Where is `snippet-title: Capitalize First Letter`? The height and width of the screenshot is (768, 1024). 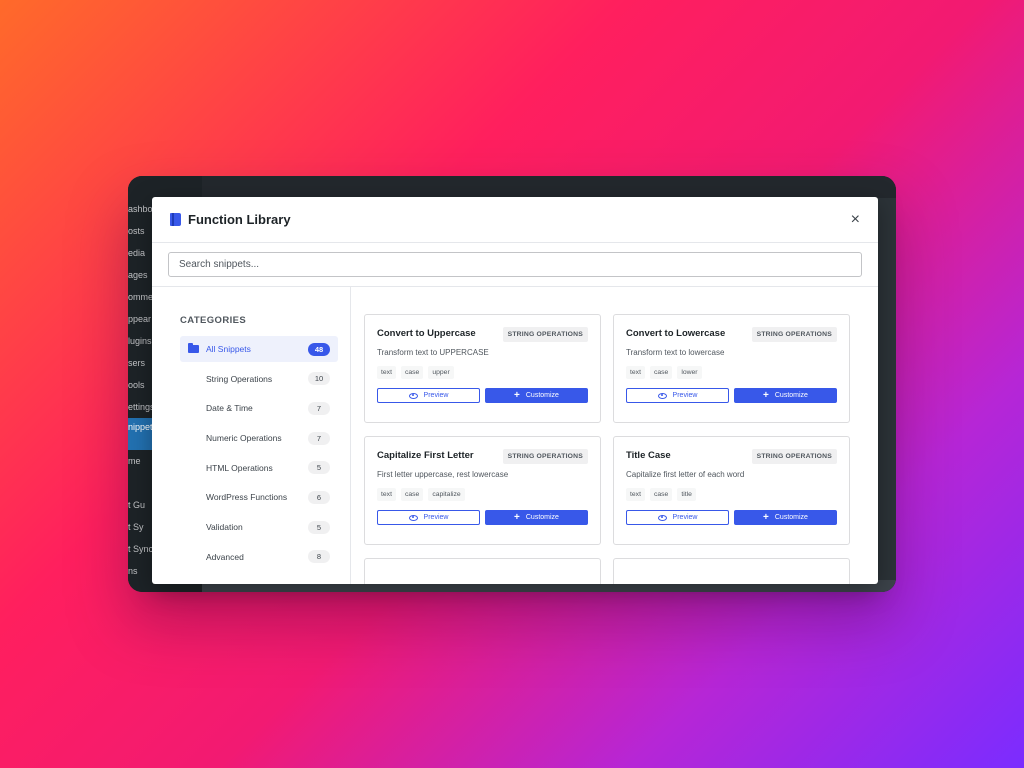
snippet-title: Capitalize First Letter is located at coordinates (425, 455).